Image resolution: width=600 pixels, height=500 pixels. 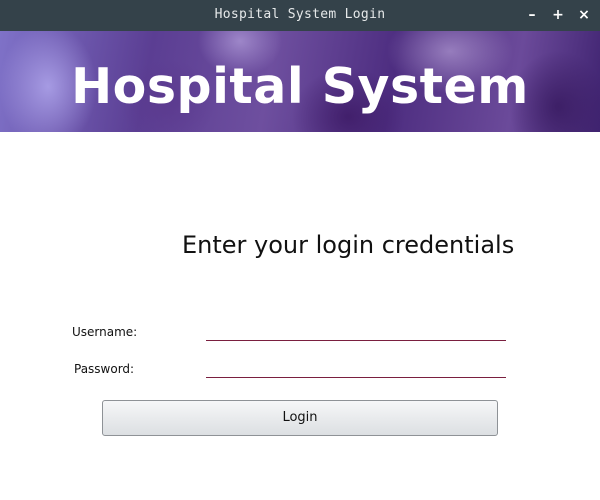 What do you see at coordinates (300, 86) in the screenshot?
I see `banner-heading: Hospital System` at bounding box center [300, 86].